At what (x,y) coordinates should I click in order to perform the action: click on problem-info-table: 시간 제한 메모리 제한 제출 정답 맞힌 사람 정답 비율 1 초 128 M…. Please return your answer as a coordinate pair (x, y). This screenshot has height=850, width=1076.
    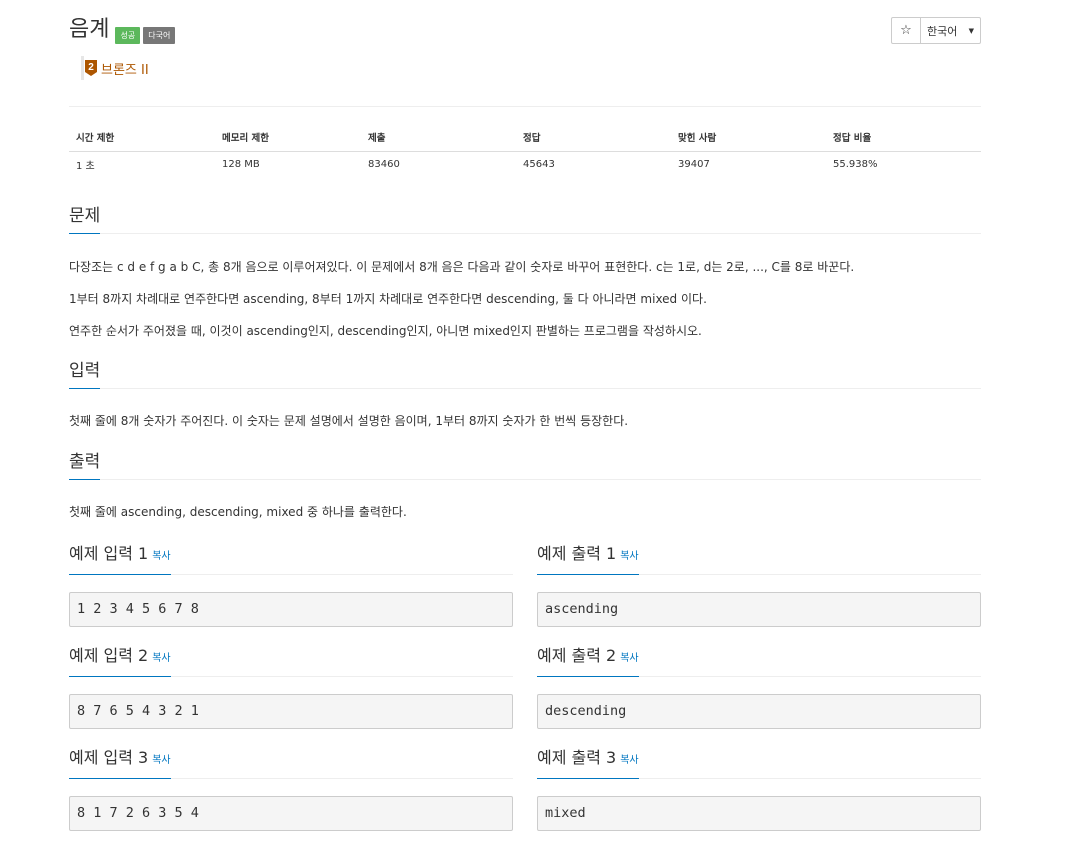
    Looking at the image, I should click on (525, 151).